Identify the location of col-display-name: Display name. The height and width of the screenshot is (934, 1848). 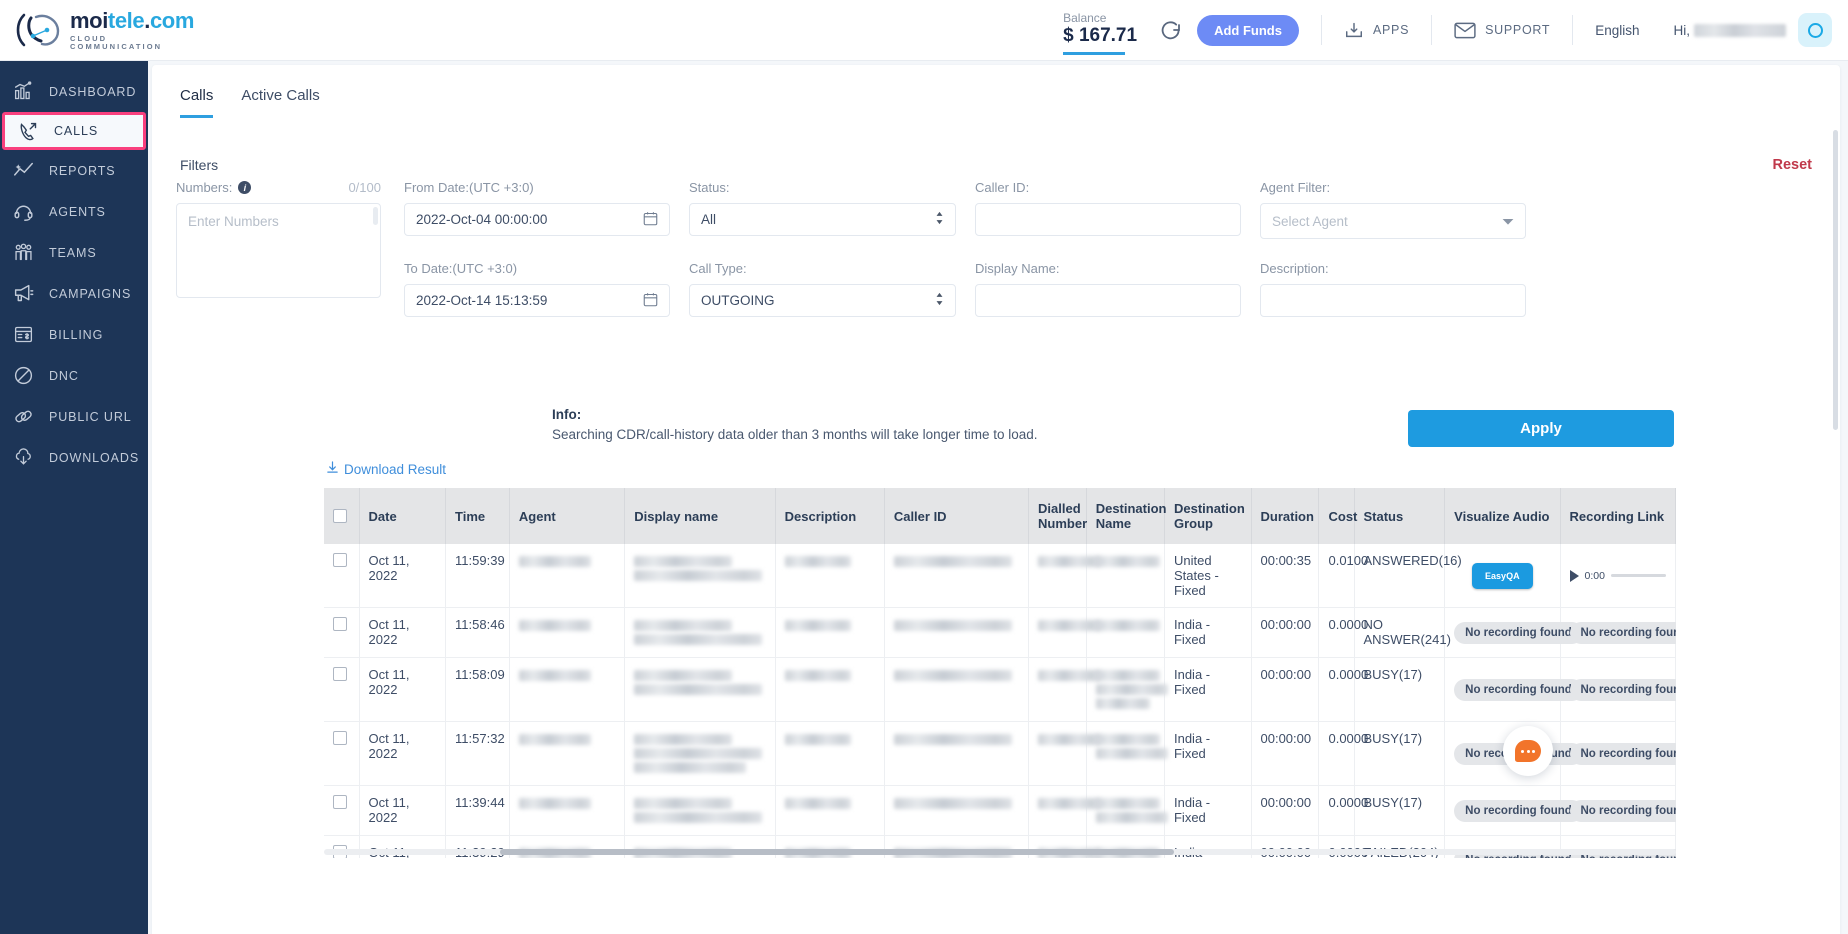
(700, 516).